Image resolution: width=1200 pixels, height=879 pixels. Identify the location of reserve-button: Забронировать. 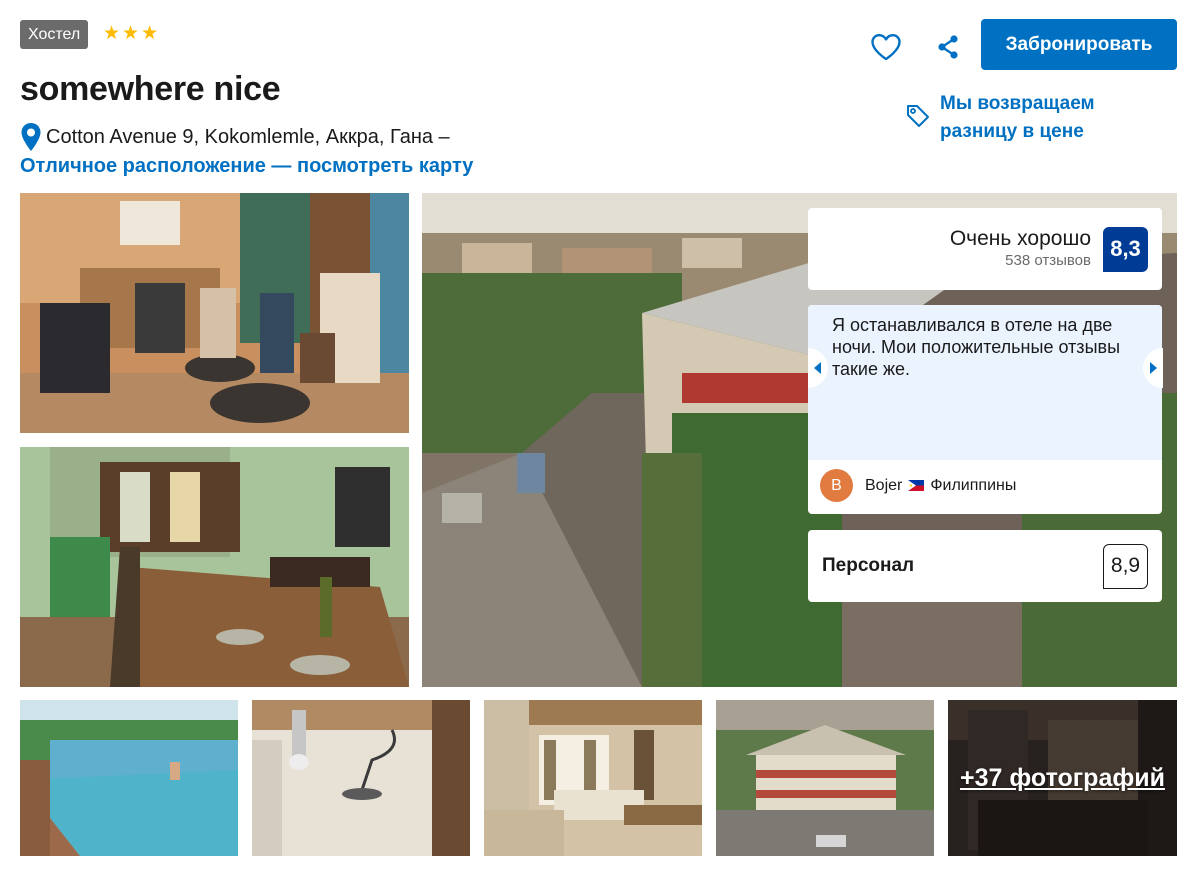
(1079, 44).